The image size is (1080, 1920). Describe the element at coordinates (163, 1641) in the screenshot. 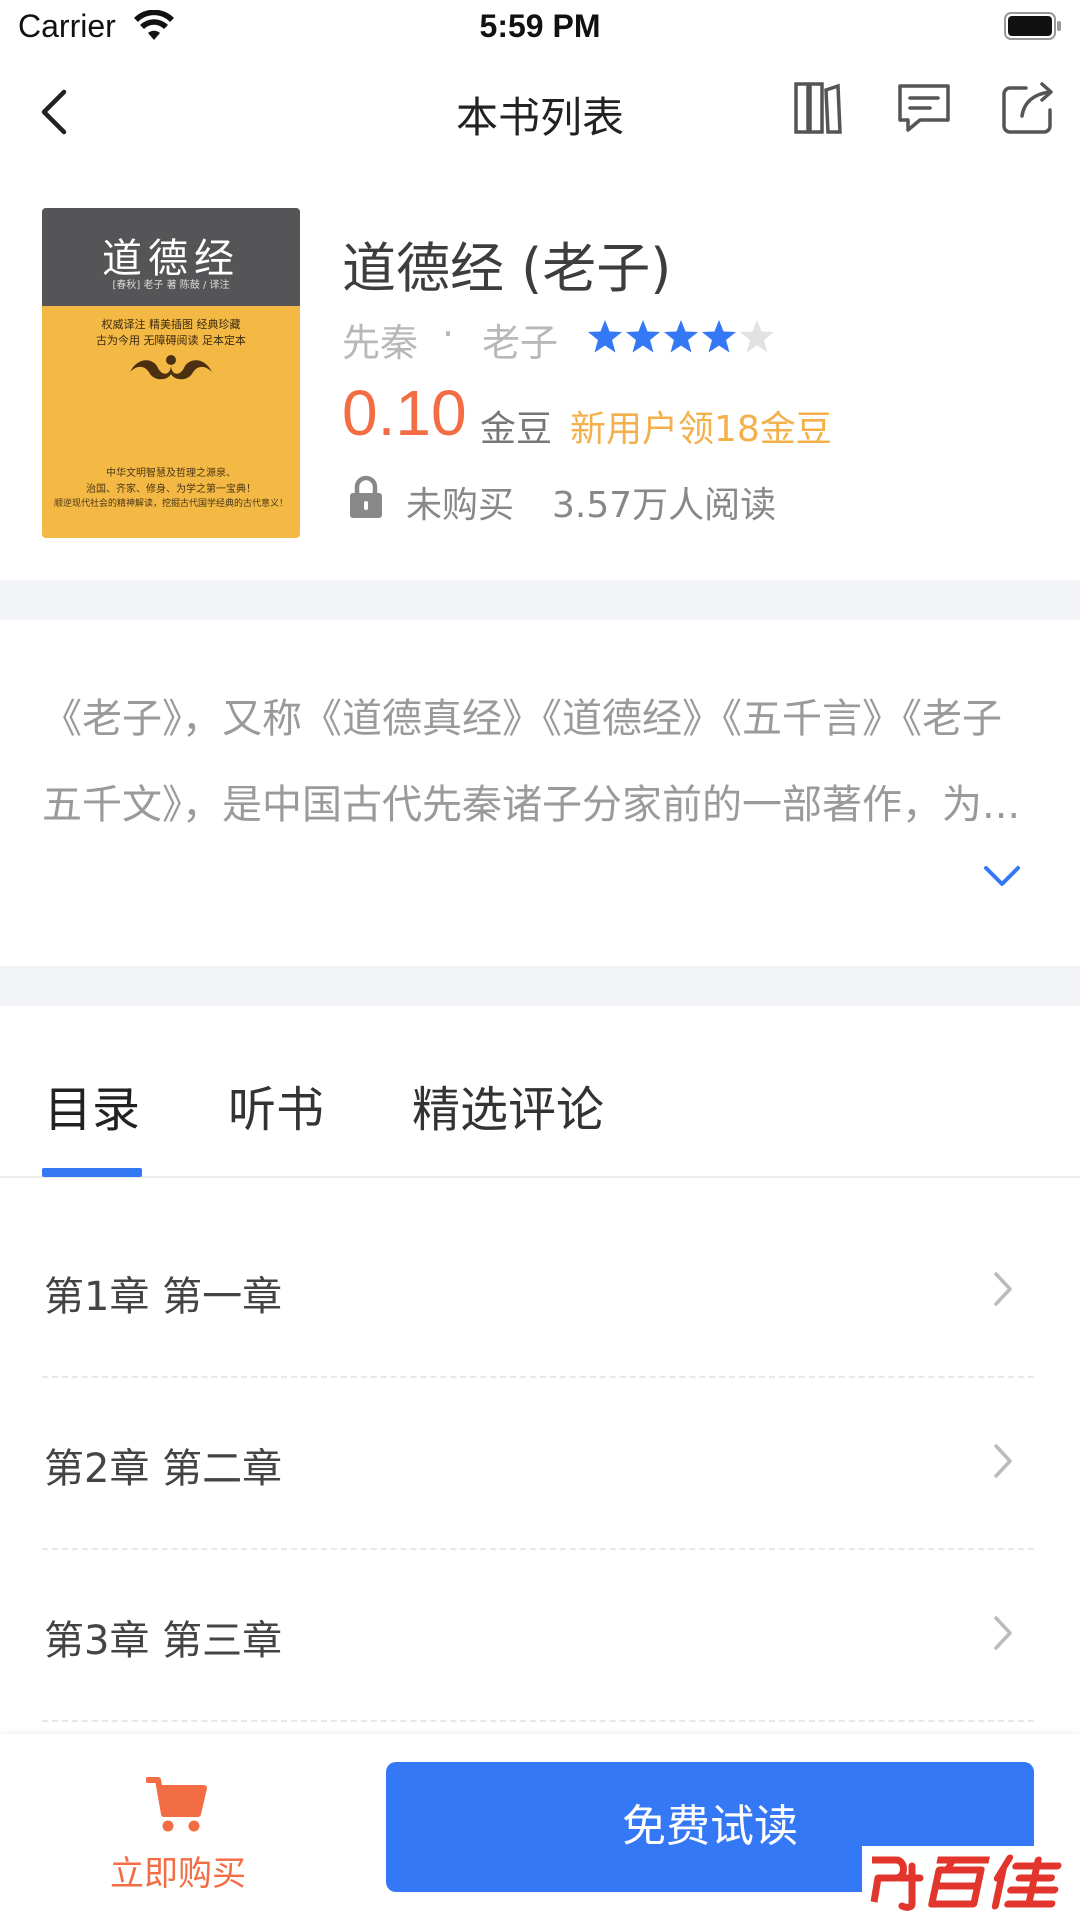

I see `chapter-label: 第3章 第三章` at that location.